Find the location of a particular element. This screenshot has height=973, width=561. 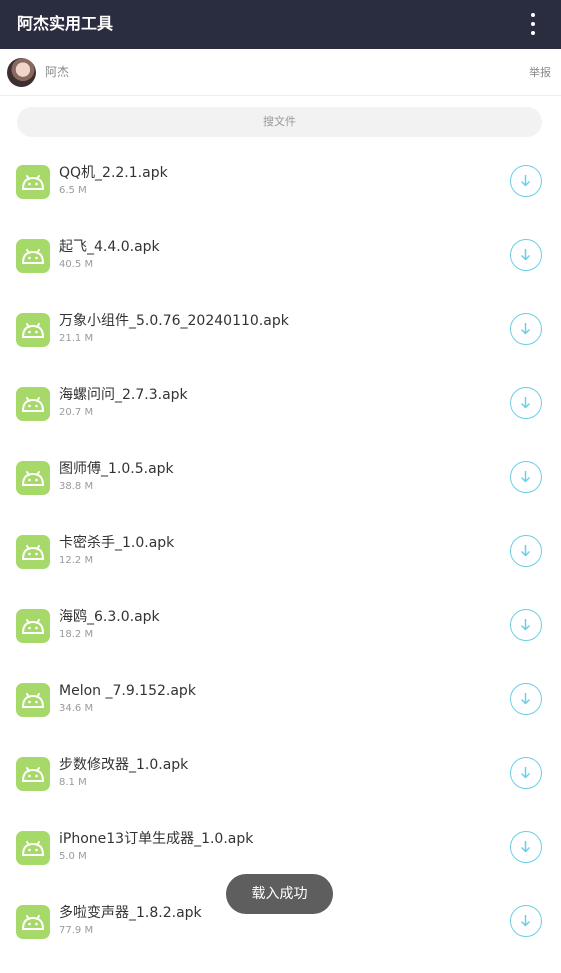

file-list-item: 海鸥_6.3.0.apk 18.2 M is located at coordinates (280, 626).